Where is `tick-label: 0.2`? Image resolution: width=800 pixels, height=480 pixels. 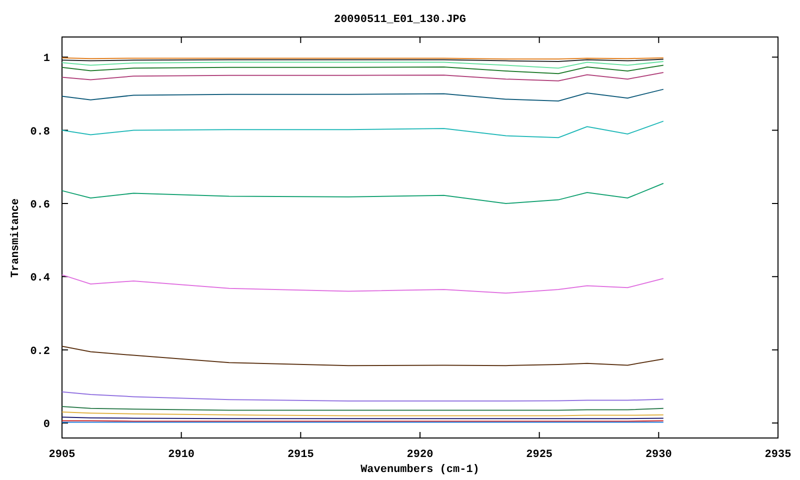 tick-label: 0.2 is located at coordinates (40, 352).